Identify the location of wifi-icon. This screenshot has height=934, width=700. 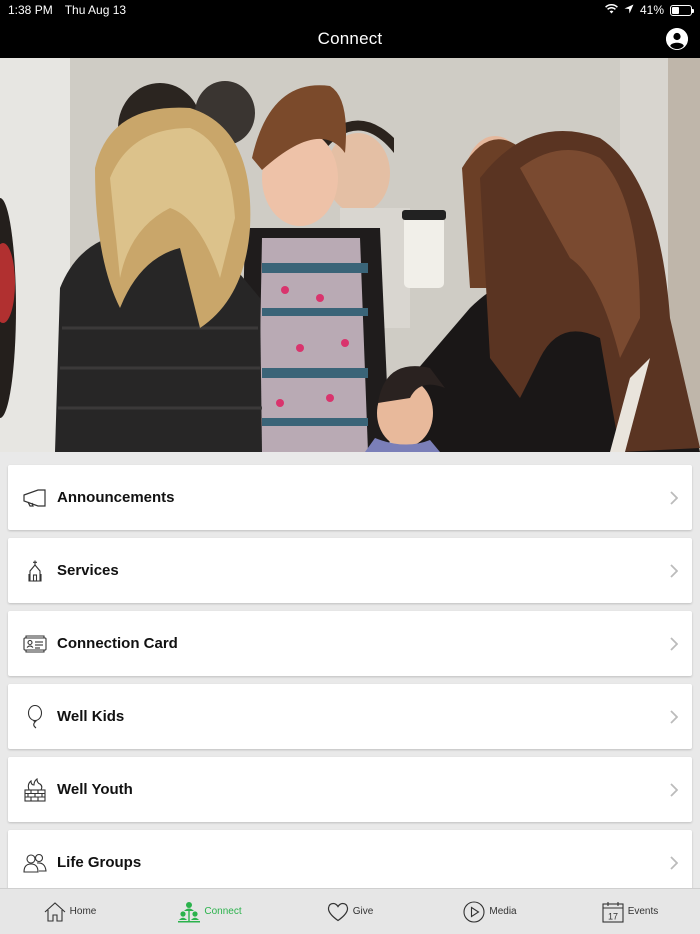
(611, 10).